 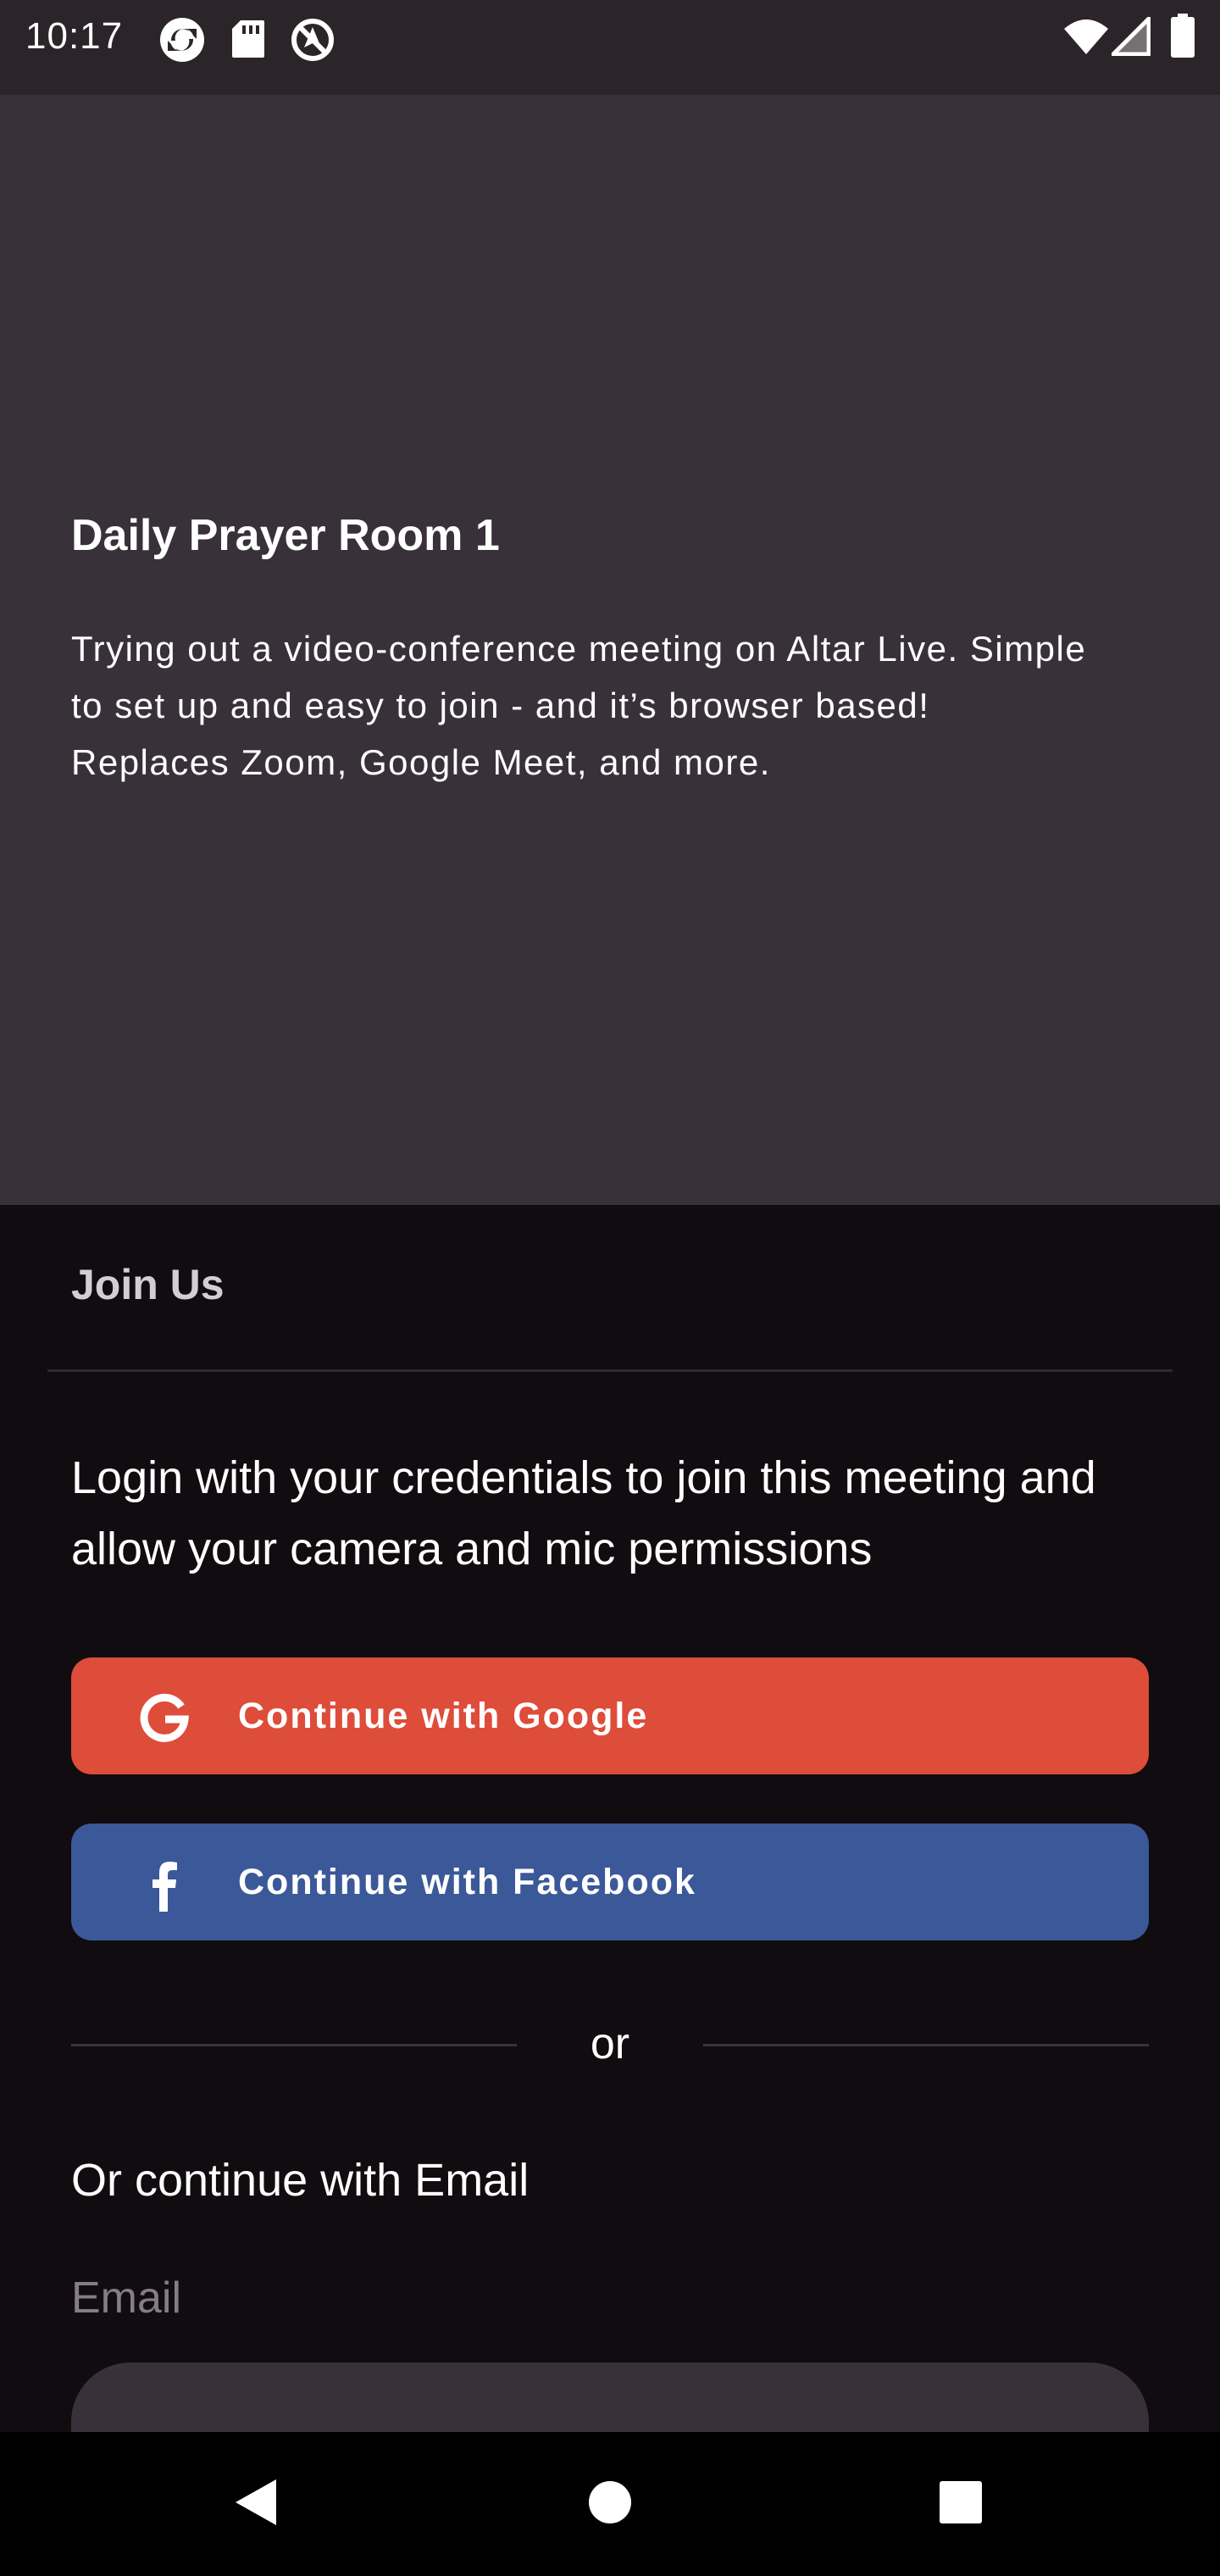 I want to click on status-time: 10:17, so click(x=74, y=36).